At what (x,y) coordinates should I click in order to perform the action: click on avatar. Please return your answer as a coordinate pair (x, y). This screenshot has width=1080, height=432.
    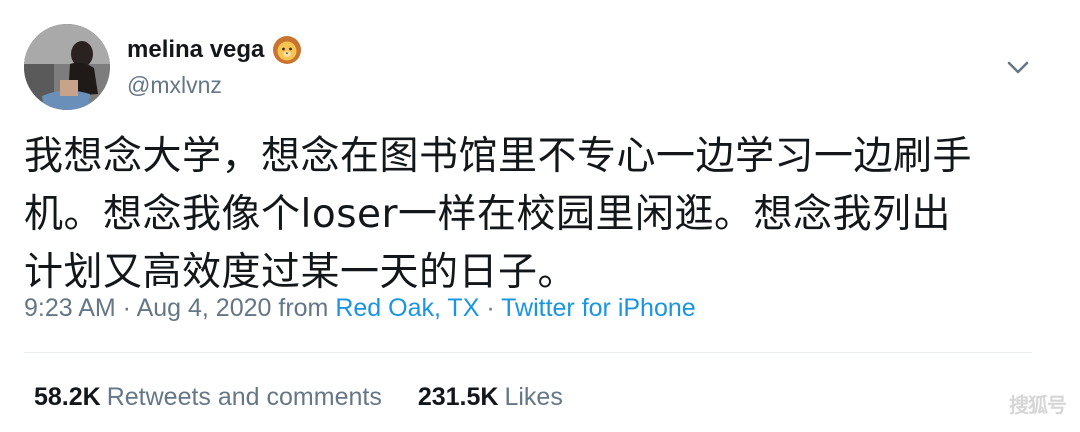
    Looking at the image, I should click on (67, 67).